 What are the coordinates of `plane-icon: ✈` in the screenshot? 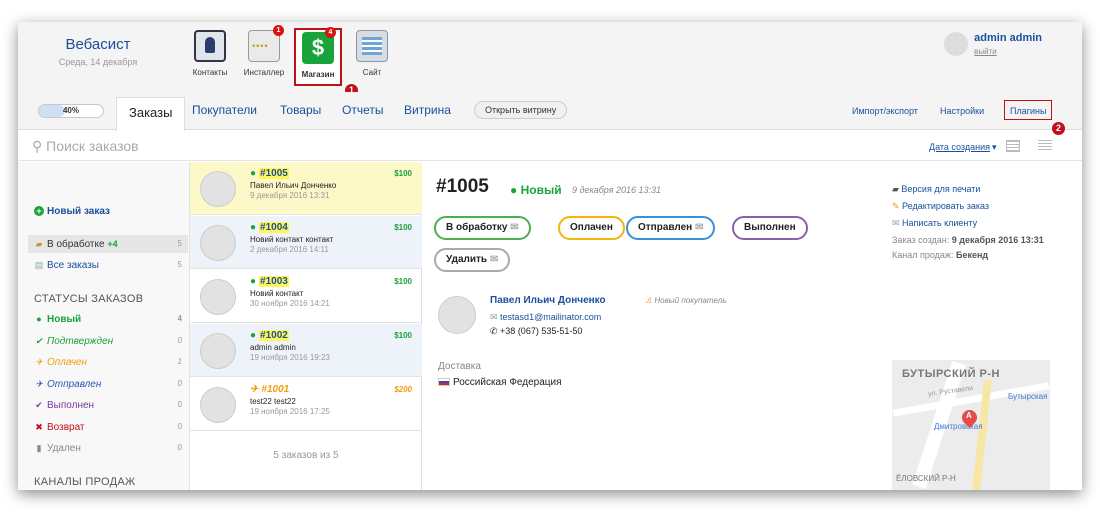 It's located at (254, 389).